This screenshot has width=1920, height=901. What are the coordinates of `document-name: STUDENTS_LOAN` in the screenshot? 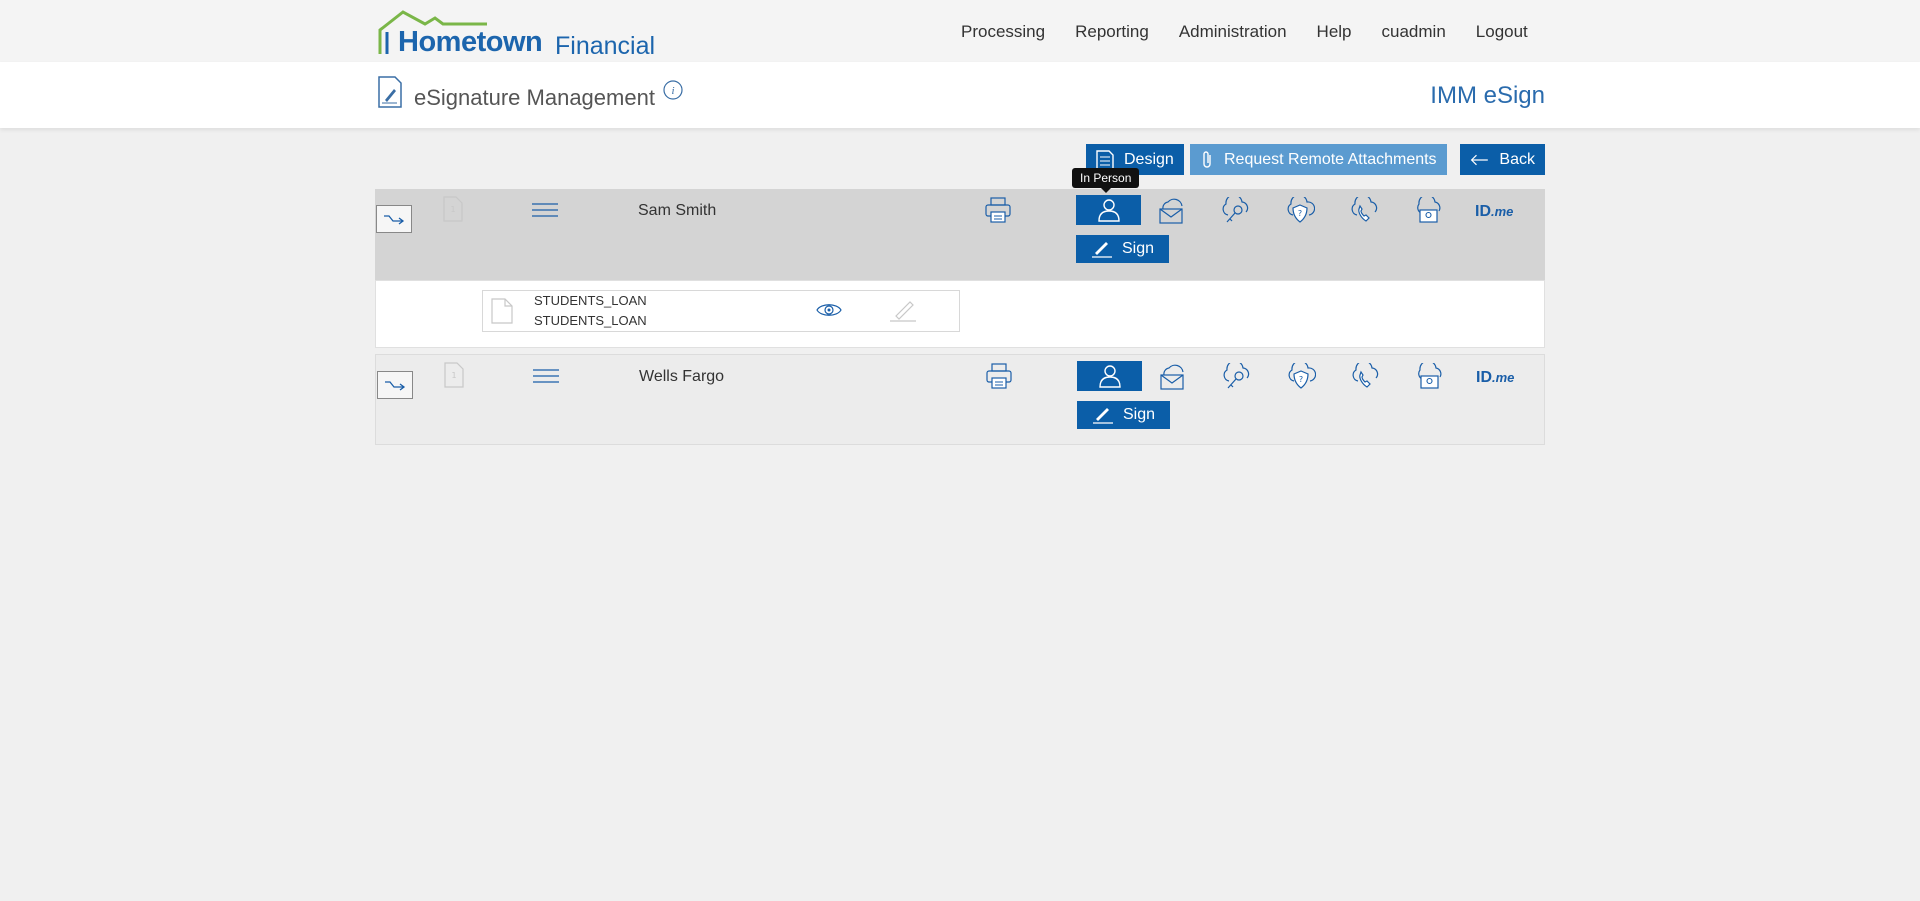 It's located at (590, 300).